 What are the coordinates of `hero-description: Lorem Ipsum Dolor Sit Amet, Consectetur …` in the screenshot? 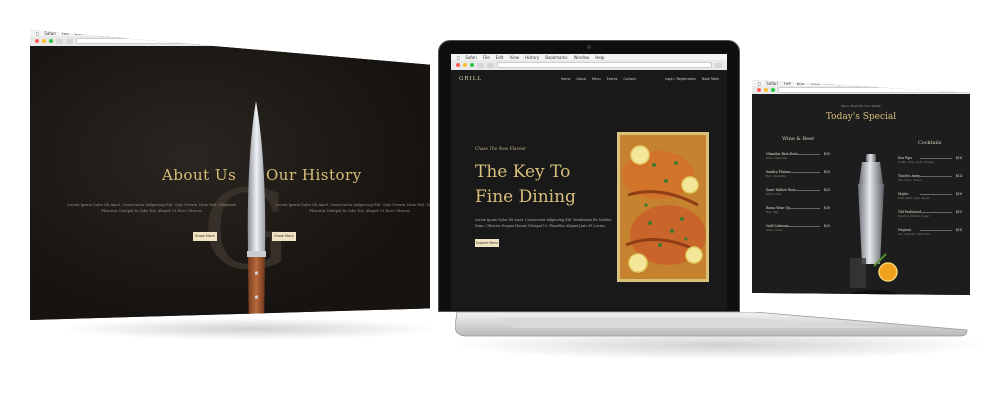 It's located at (543, 223).